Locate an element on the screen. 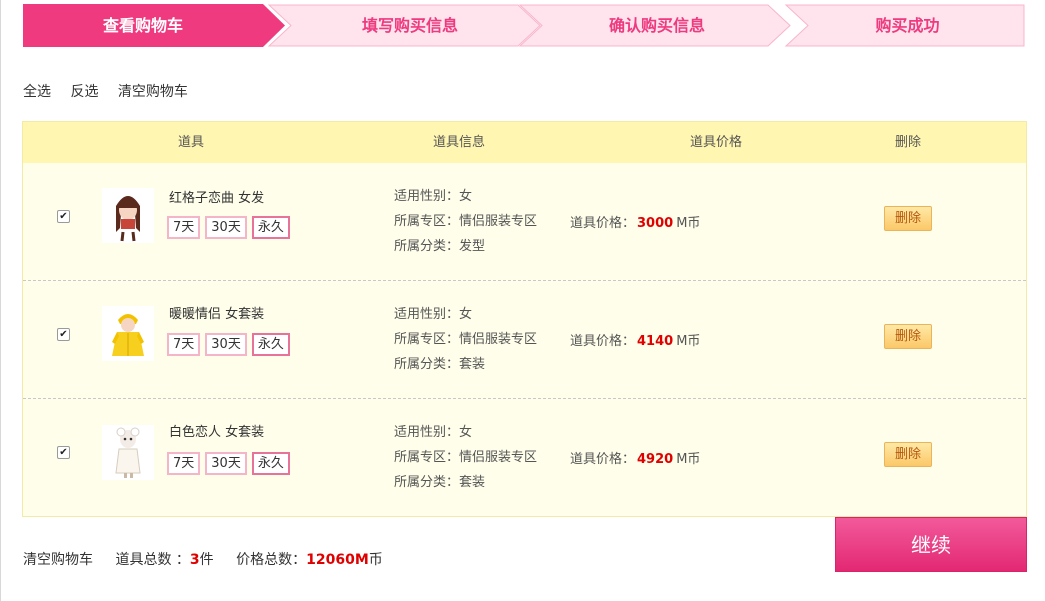  item-name: 暖暖情侣 女套装 is located at coordinates (217, 314).